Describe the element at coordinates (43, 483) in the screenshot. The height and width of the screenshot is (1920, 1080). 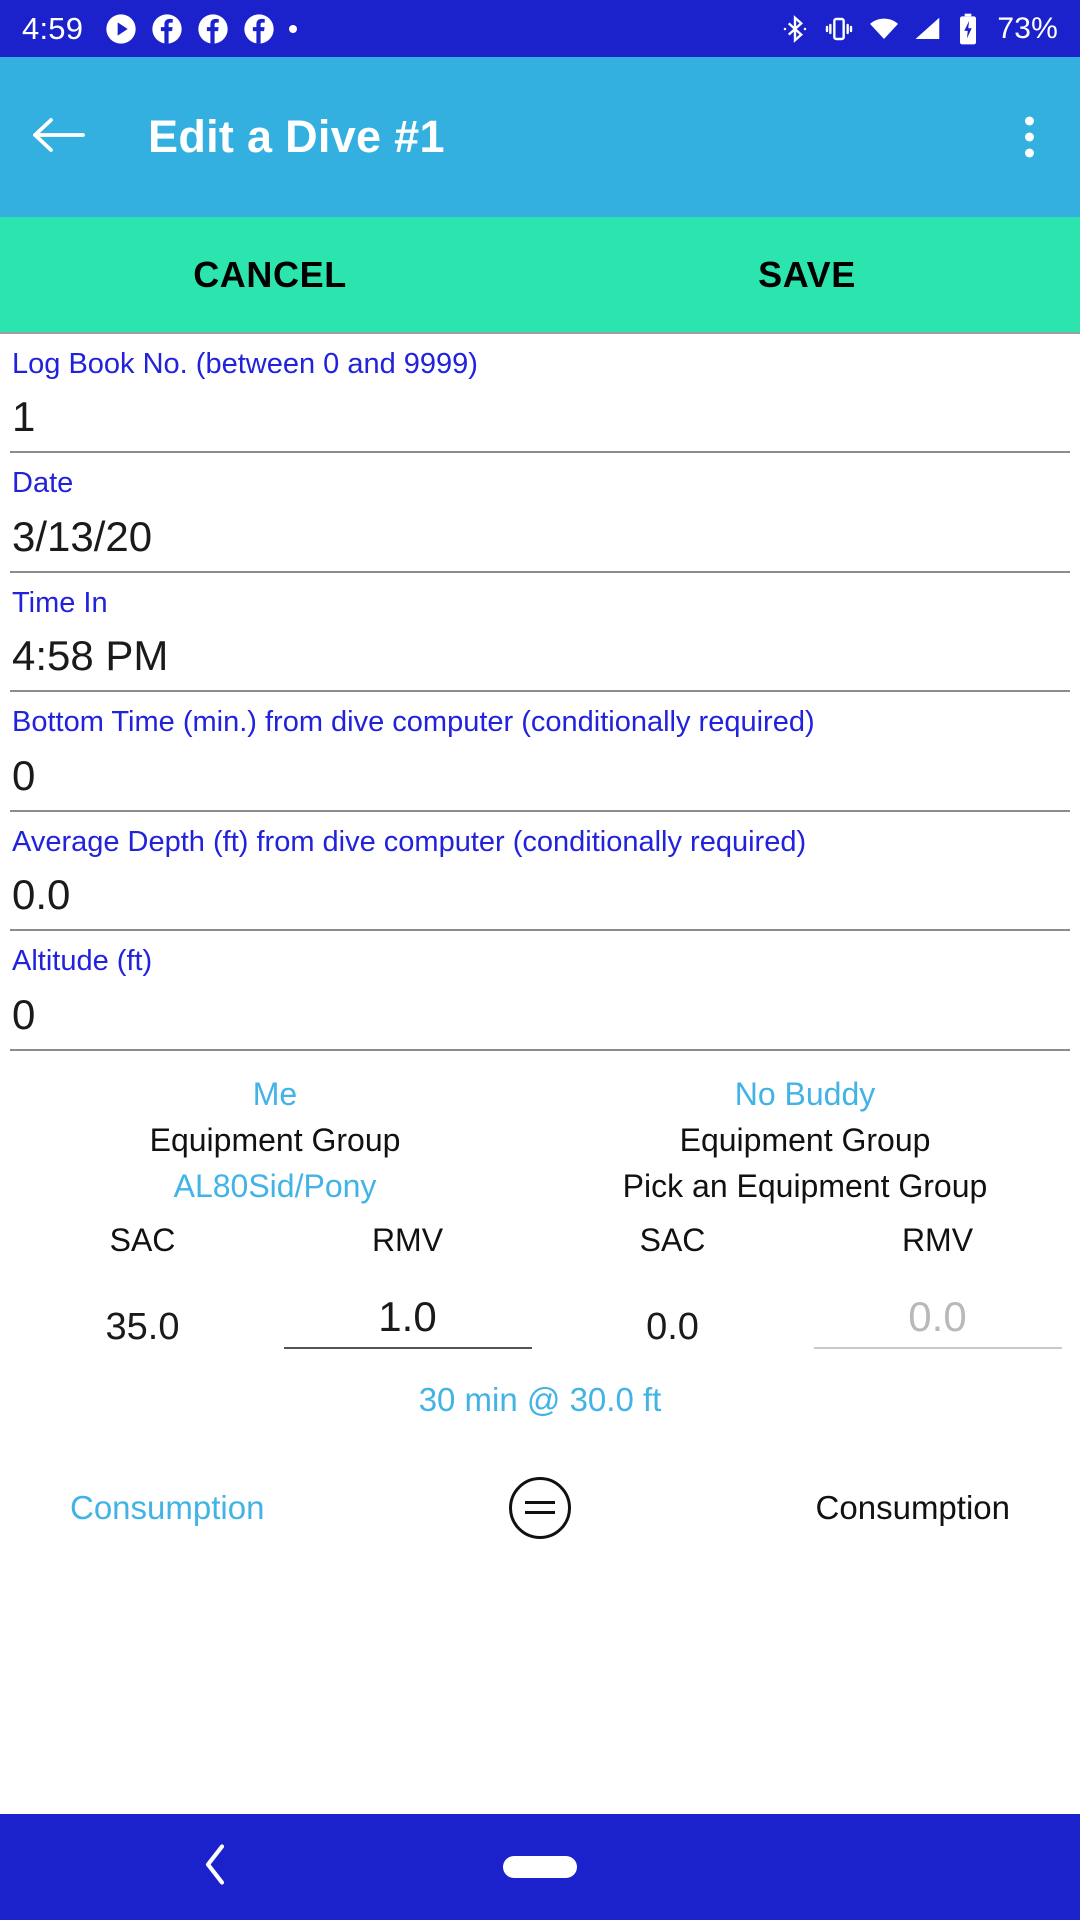
I see `field-label: Date` at that location.